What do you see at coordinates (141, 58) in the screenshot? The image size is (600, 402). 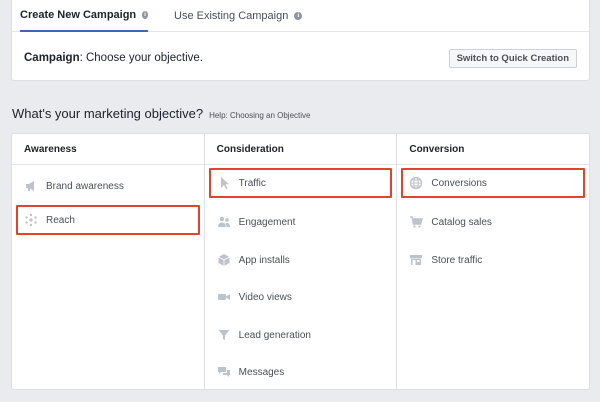 I see `campaign-instruction: : Choose your objective.` at bounding box center [141, 58].